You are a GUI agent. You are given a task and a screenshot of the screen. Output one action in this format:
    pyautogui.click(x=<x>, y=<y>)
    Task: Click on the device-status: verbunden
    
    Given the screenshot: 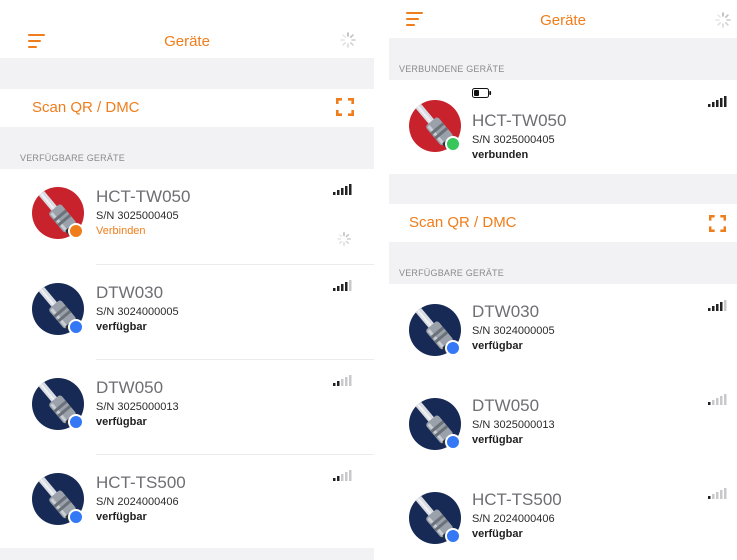 What is the action you would take?
    pyautogui.click(x=500, y=155)
    